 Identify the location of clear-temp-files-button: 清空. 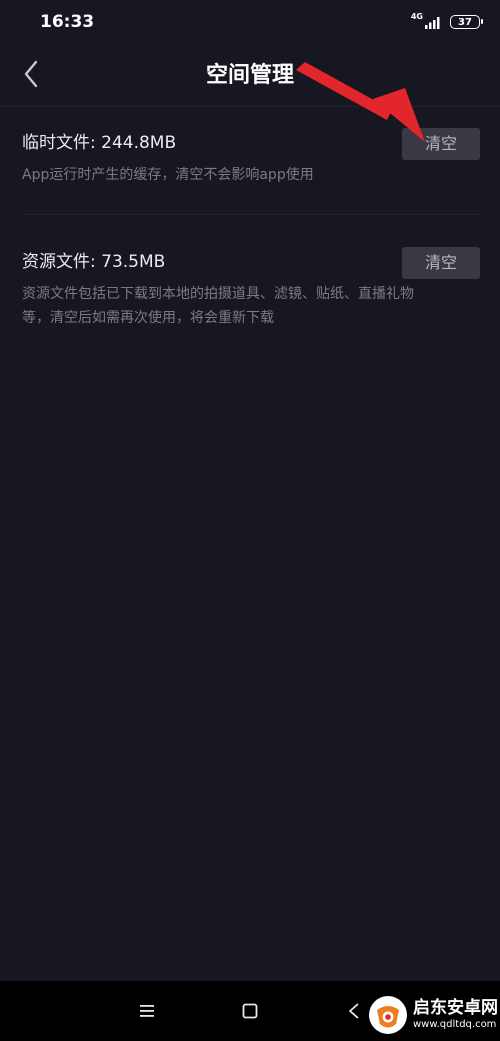
(441, 144).